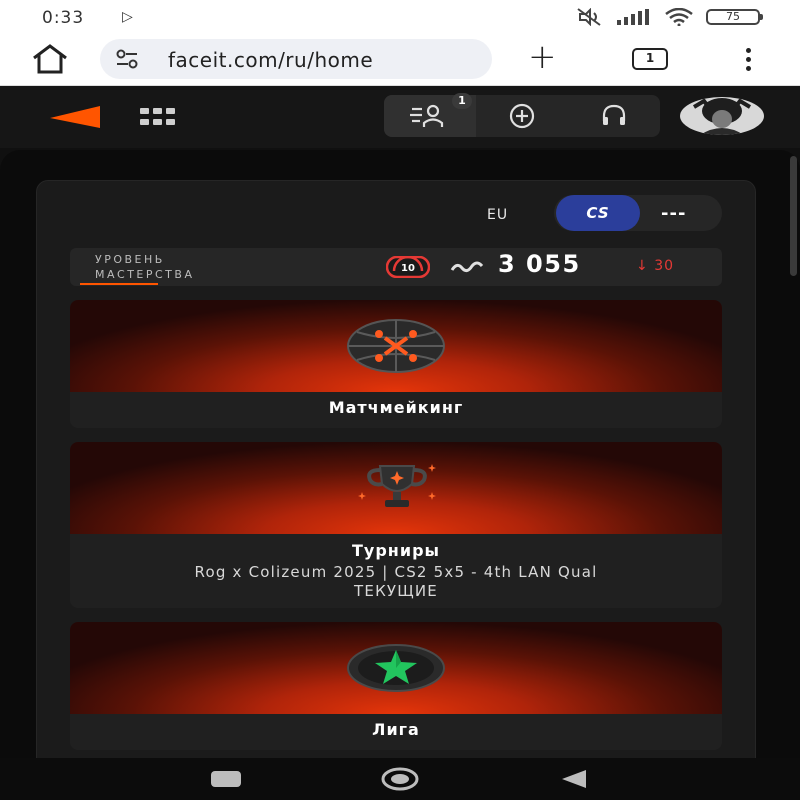 This screenshot has width=800, height=800. What do you see at coordinates (270, 60) in the screenshot?
I see `url-text: faceit.com/ru/home` at bounding box center [270, 60].